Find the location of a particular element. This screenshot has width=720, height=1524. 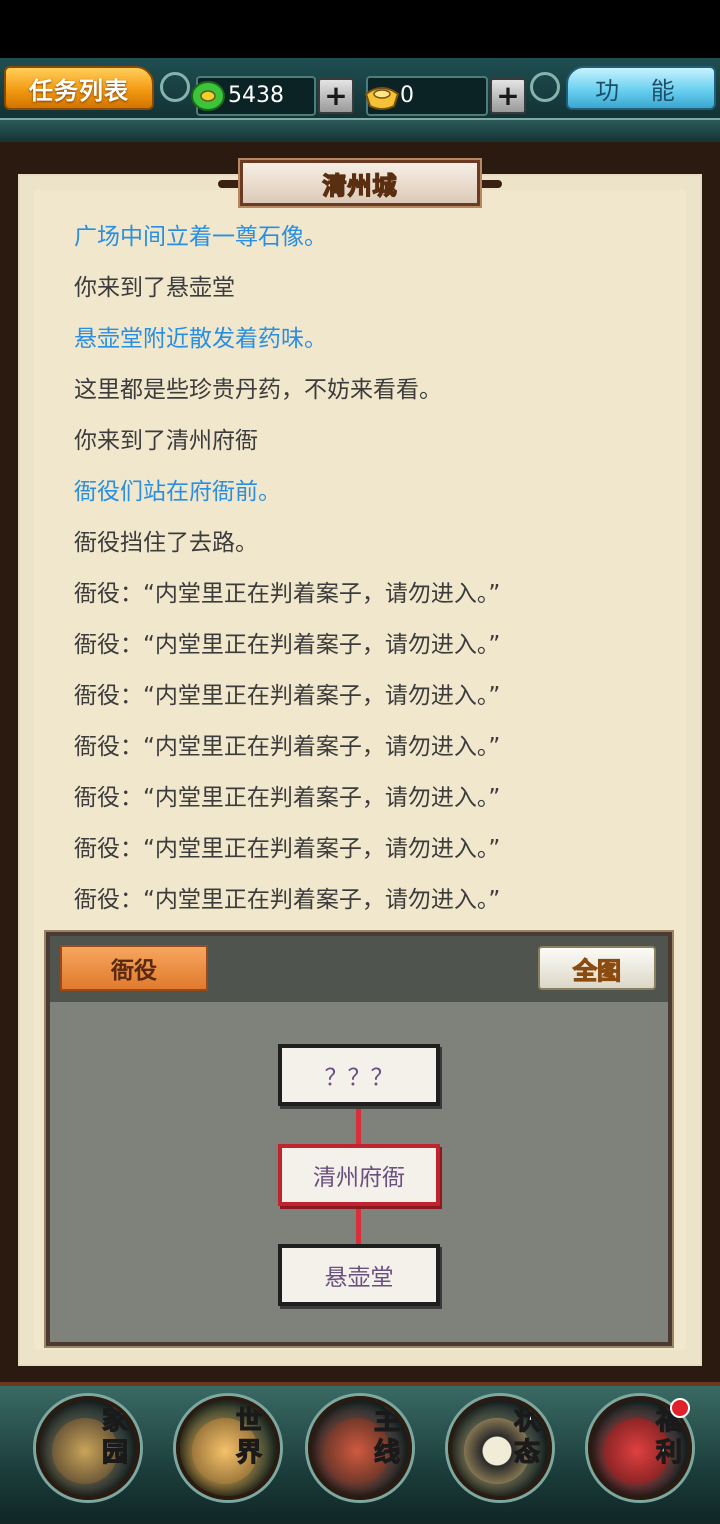

log-line: 悬壶堂附近散发着药味。 is located at coordinates (200, 339).